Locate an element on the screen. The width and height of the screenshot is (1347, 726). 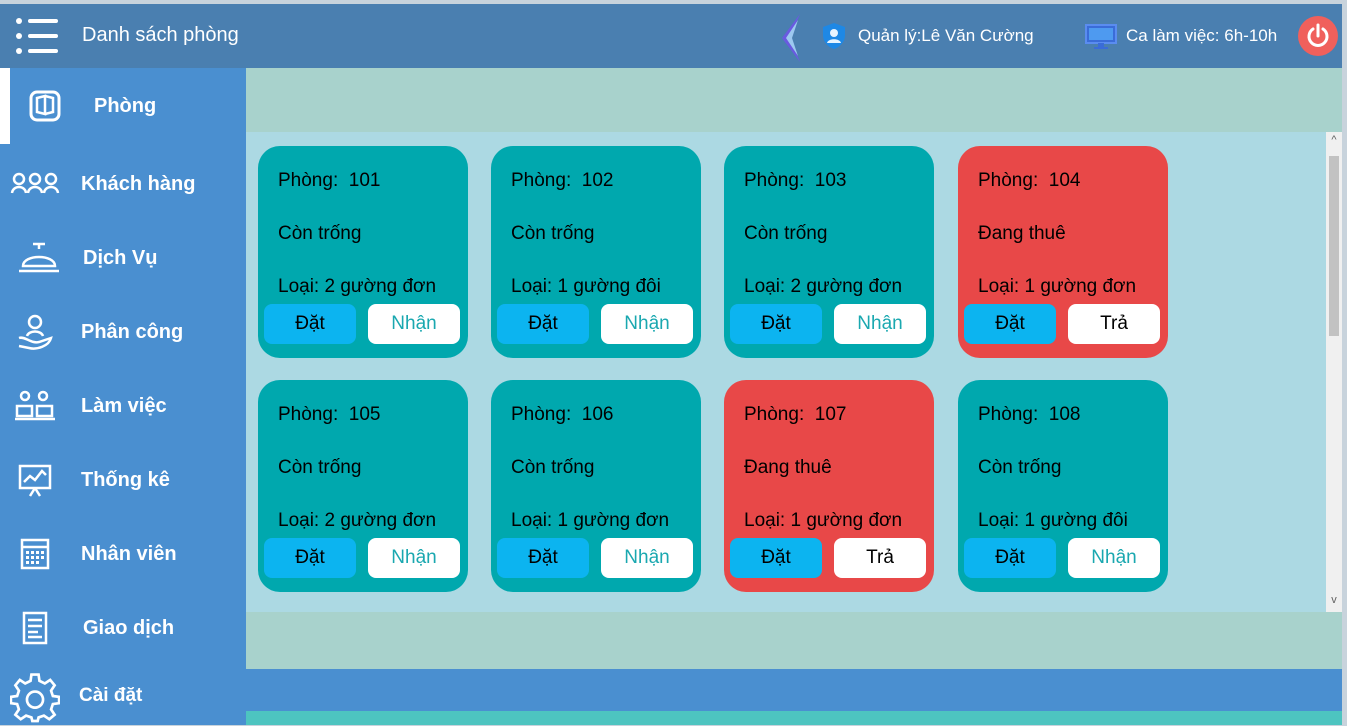
sidebar-item-rooms: Phòng is located at coordinates (123, 106).